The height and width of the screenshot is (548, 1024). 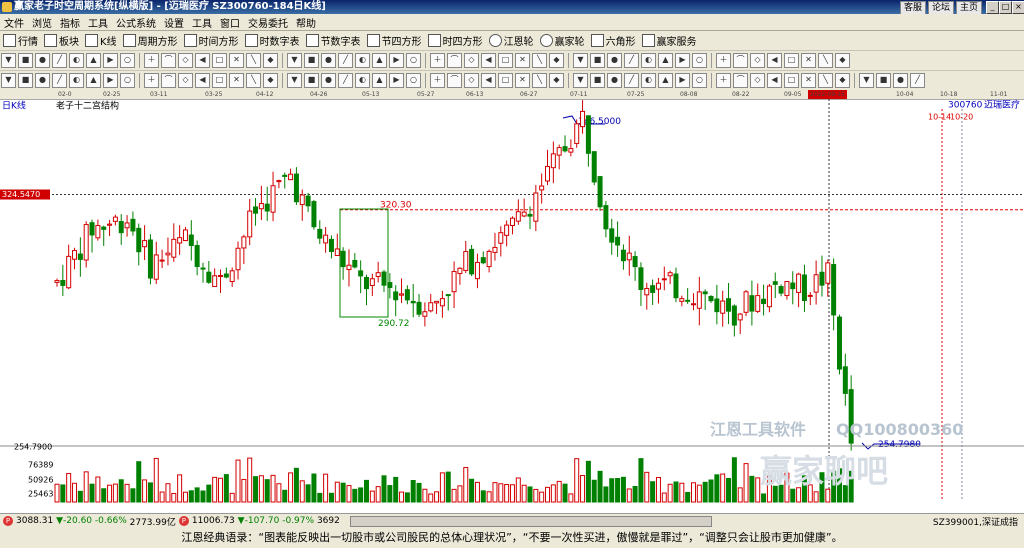 What do you see at coordinates (59, 60) in the screenshot?
I see `zoom-out-icon: ╱` at bounding box center [59, 60].